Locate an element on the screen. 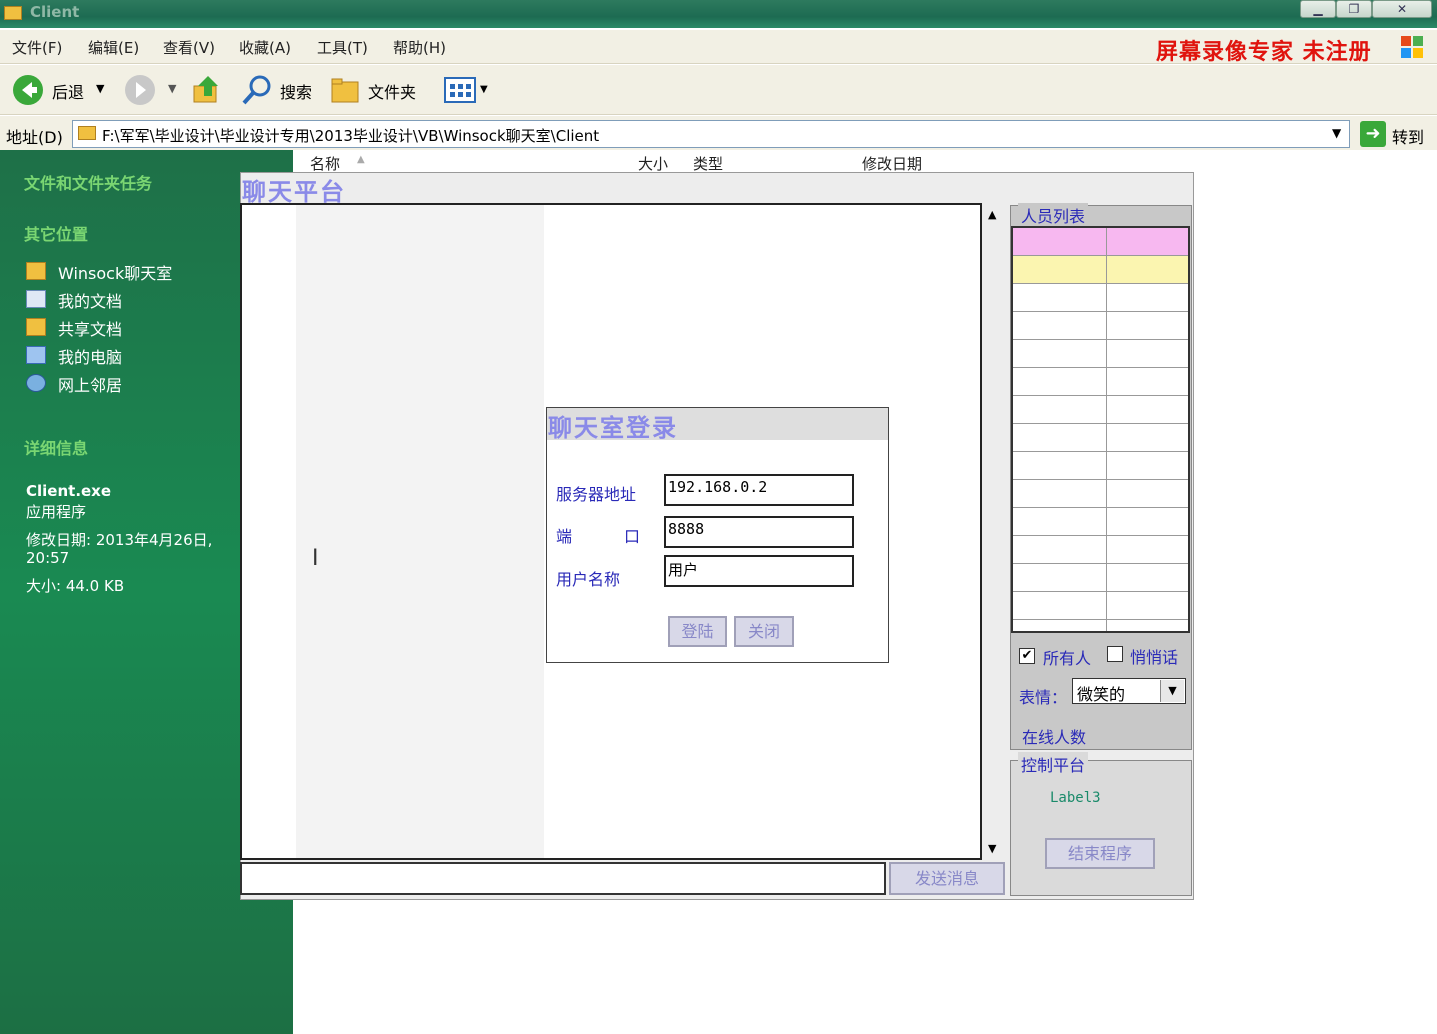 This screenshot has width=1437, height=1034. chevron-down-icon: ▼ is located at coordinates (1172, 691).